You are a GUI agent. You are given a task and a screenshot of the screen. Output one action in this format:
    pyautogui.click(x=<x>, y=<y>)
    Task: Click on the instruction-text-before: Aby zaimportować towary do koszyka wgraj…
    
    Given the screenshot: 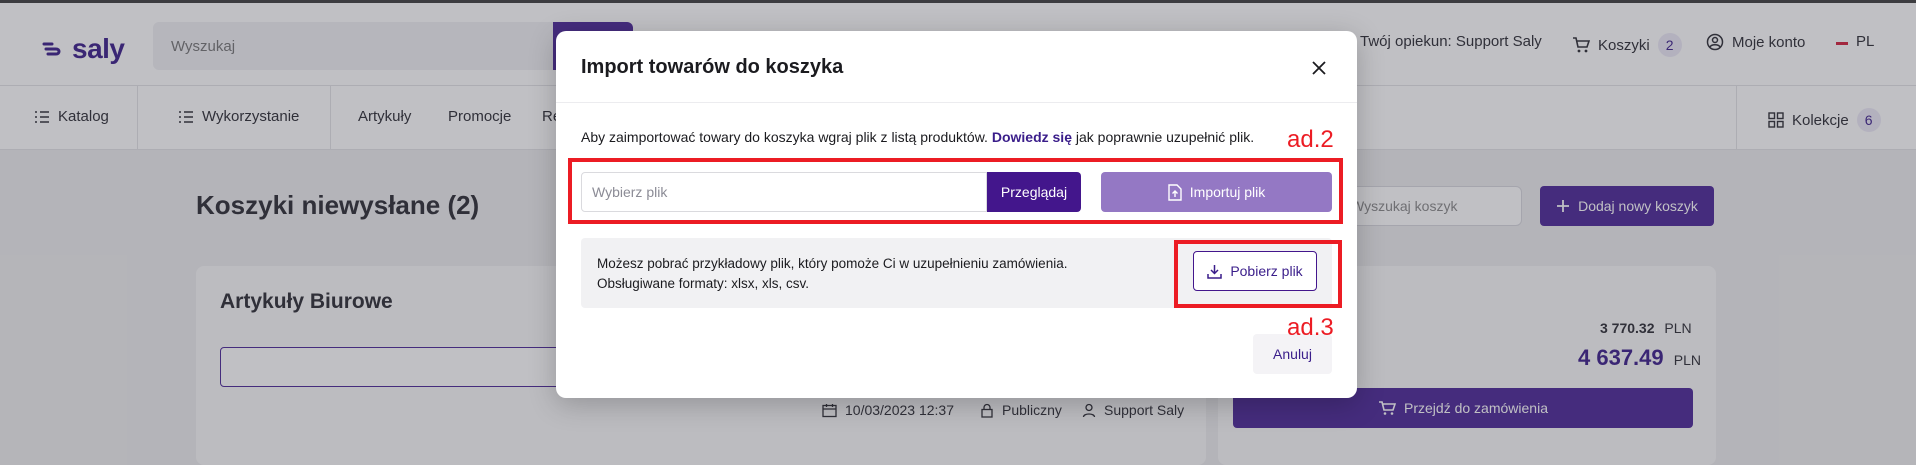 What is the action you would take?
    pyautogui.click(x=786, y=137)
    